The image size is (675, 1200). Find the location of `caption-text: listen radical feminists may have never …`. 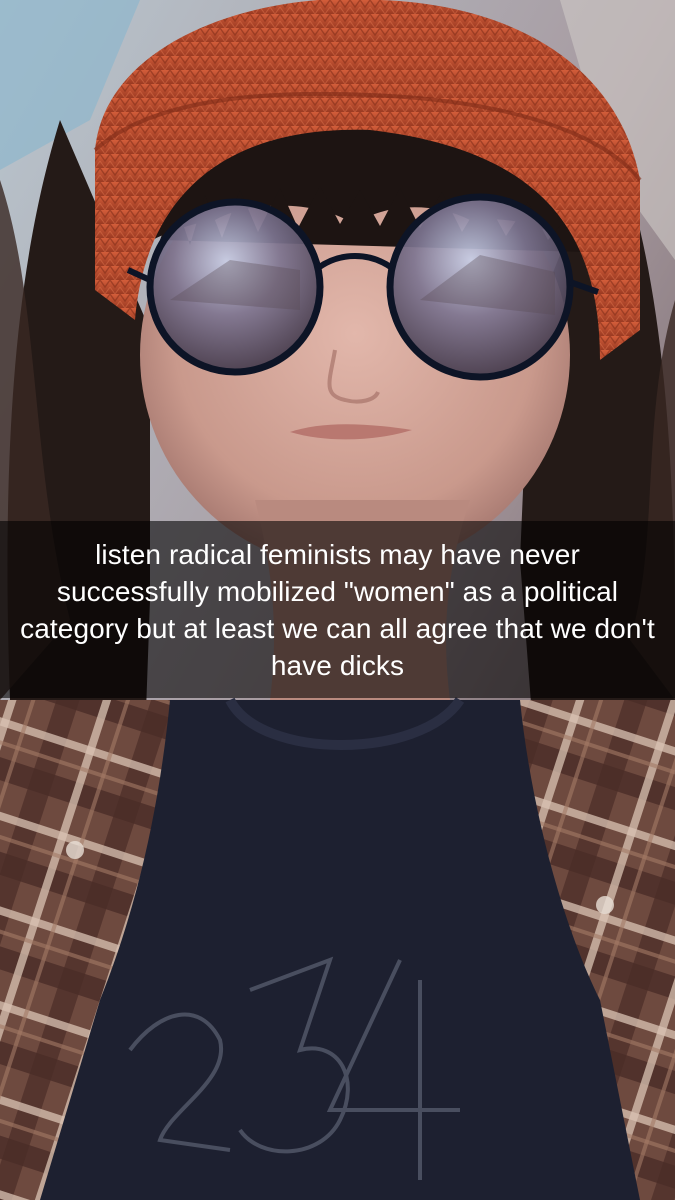

caption-text: listen radical feminists may have never … is located at coordinates (337, 609).